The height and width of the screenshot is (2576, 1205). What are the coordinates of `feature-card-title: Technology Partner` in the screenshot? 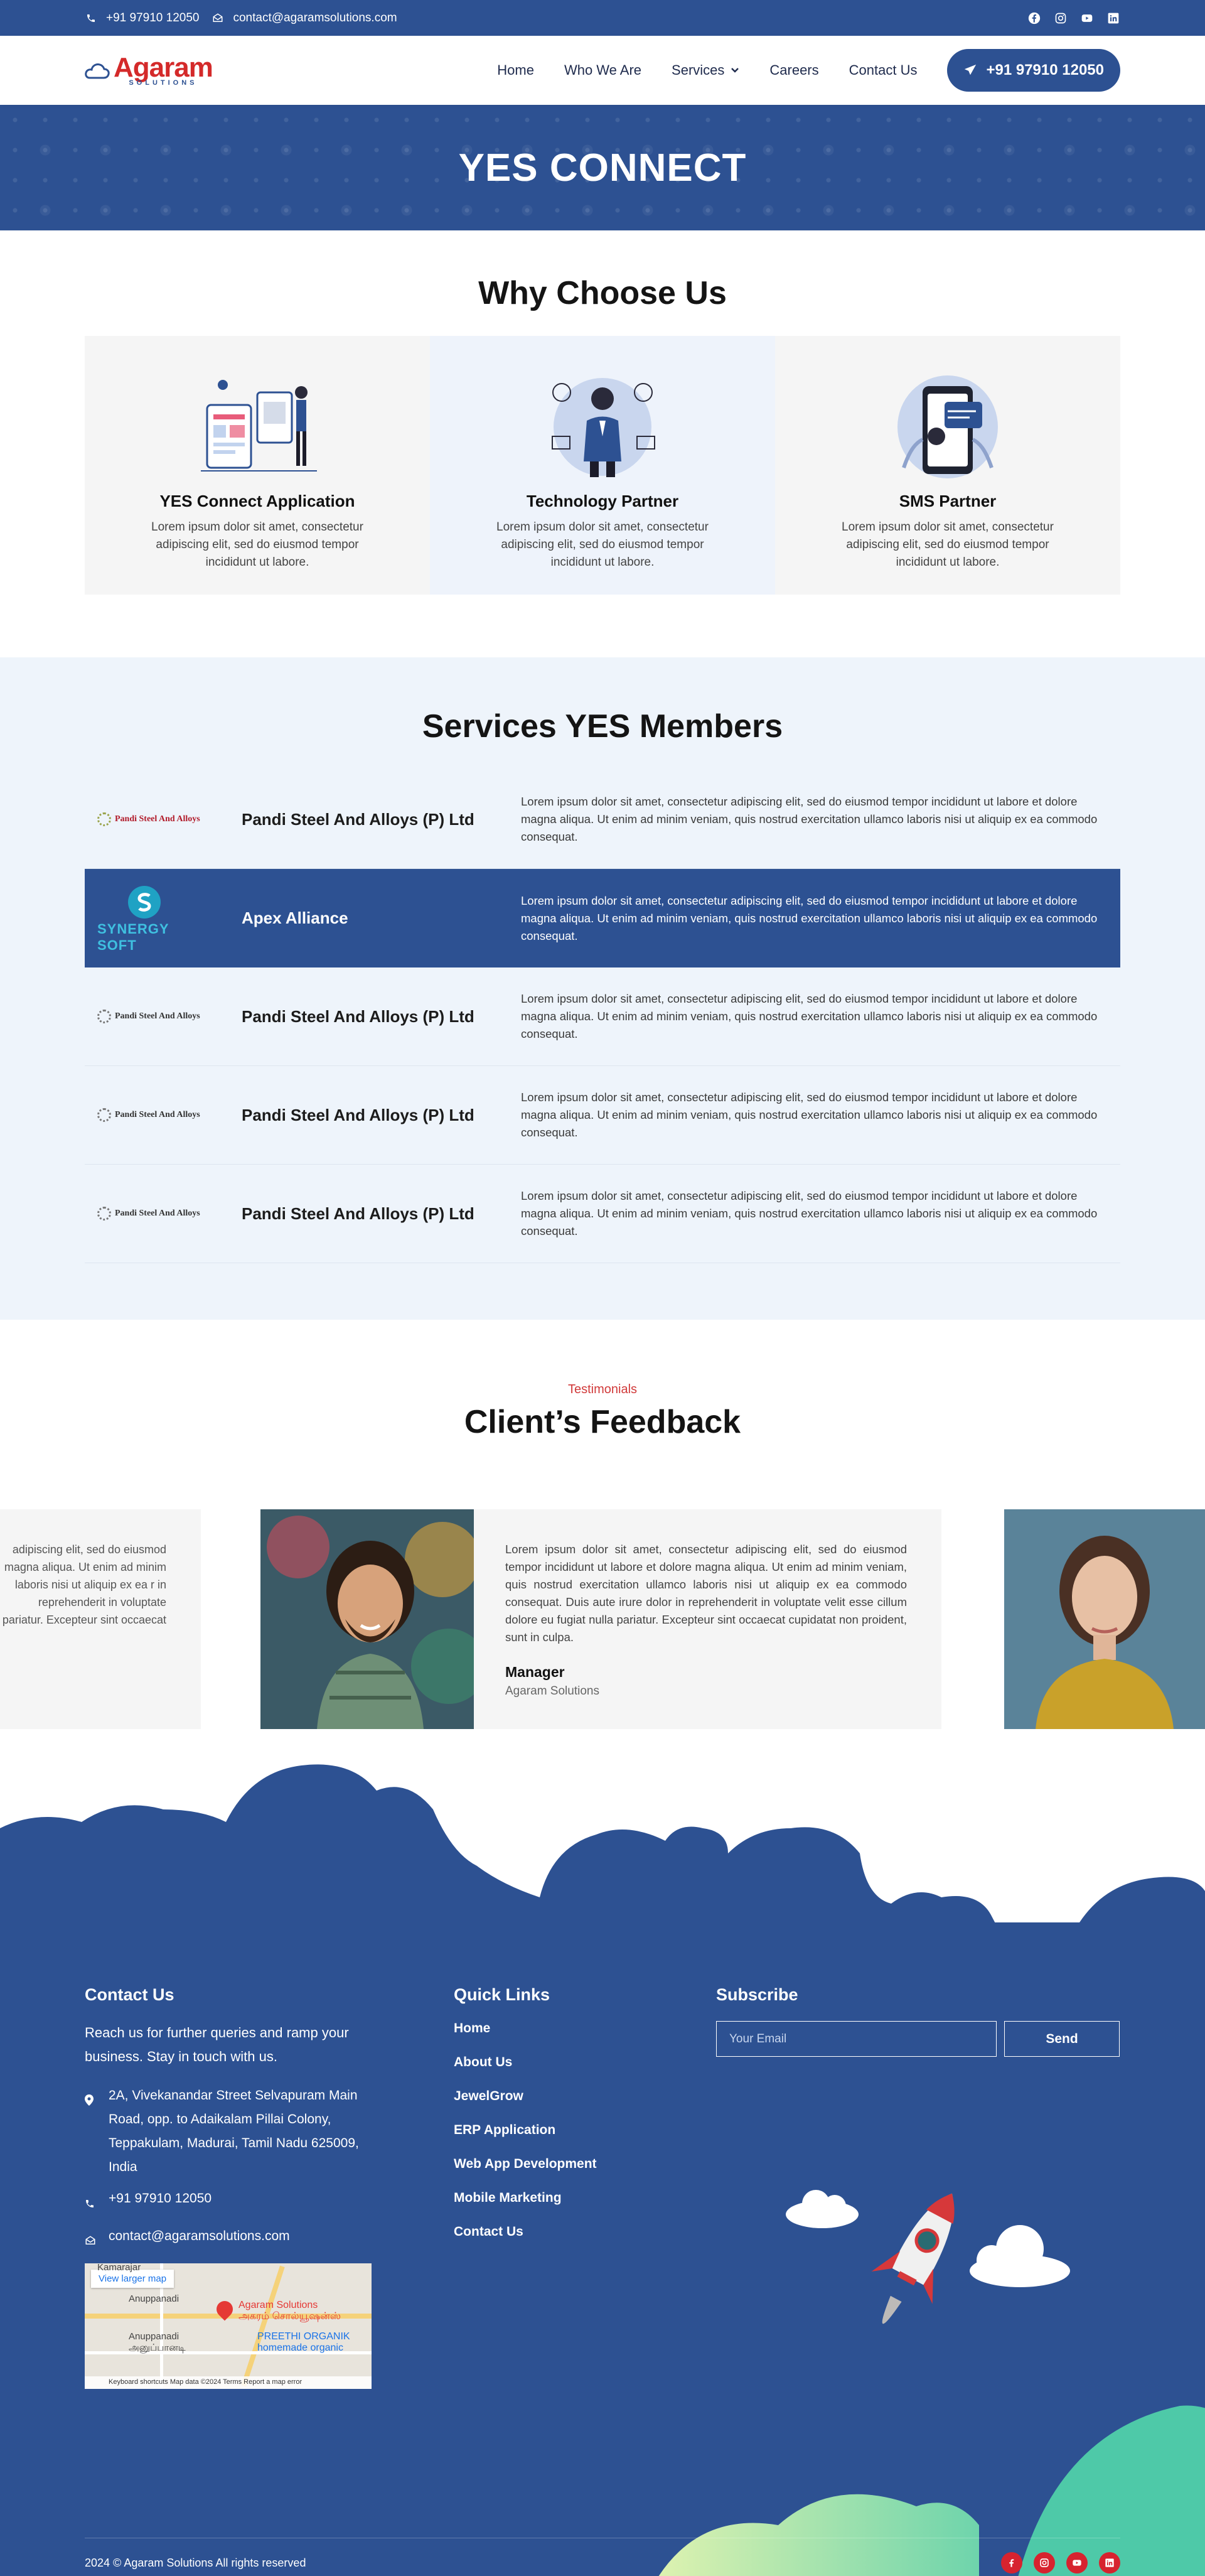 It's located at (602, 501).